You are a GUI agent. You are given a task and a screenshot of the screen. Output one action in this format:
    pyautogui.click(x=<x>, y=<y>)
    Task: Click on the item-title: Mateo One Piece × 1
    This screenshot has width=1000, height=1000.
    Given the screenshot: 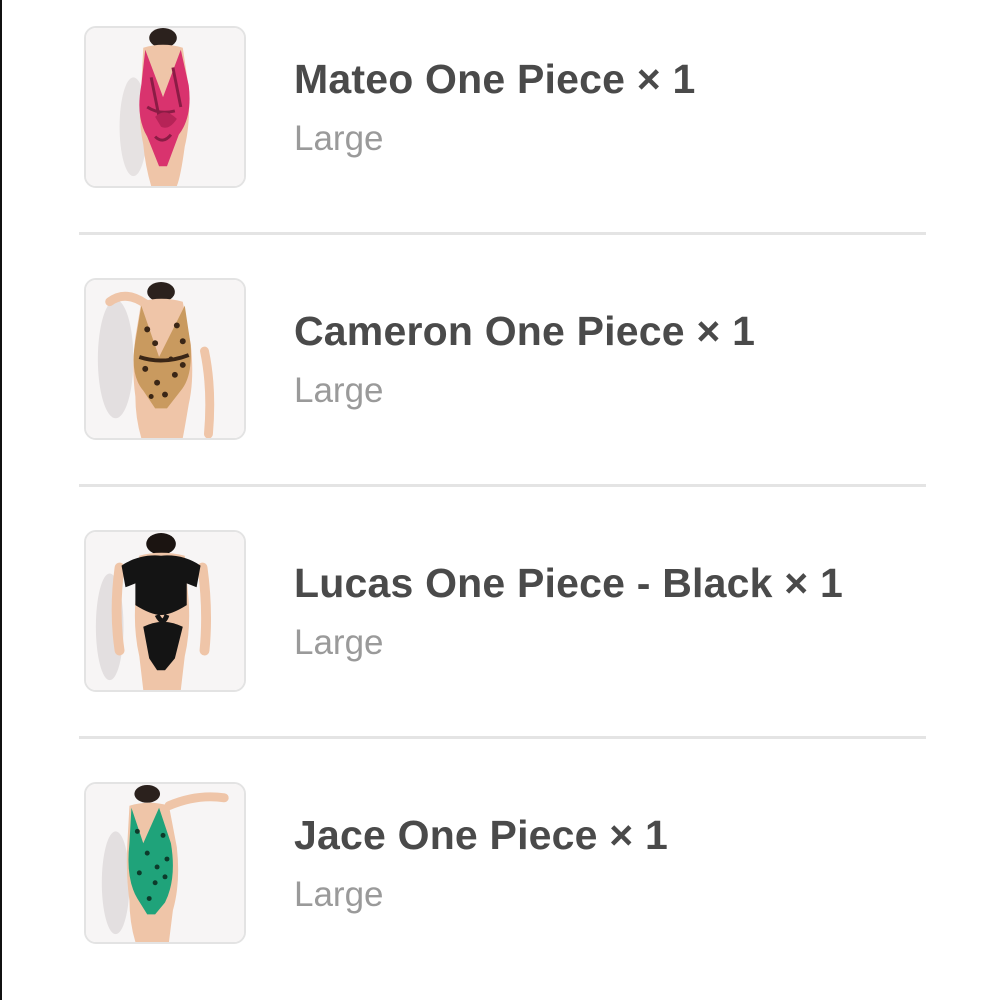 What is the action you would take?
    pyautogui.click(x=494, y=79)
    